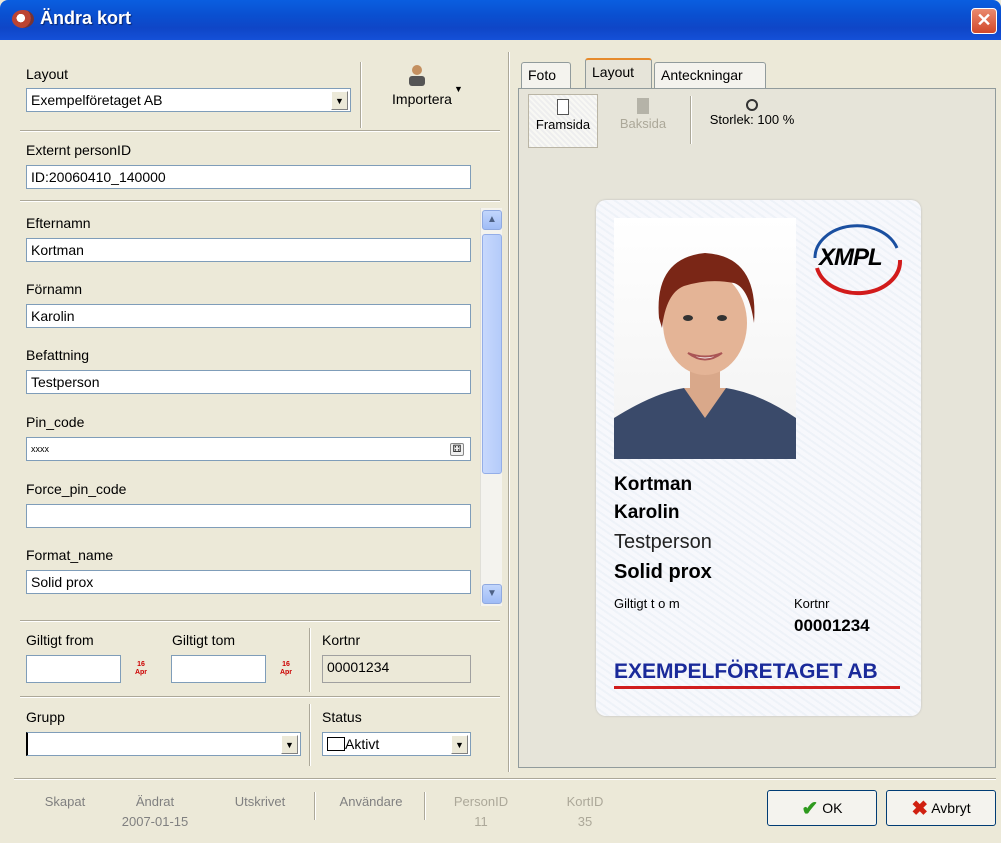 Image resolution: width=1001 pixels, height=843 pixels. I want to click on layout-select-value: Exempelföretaget AB, so click(97, 100).